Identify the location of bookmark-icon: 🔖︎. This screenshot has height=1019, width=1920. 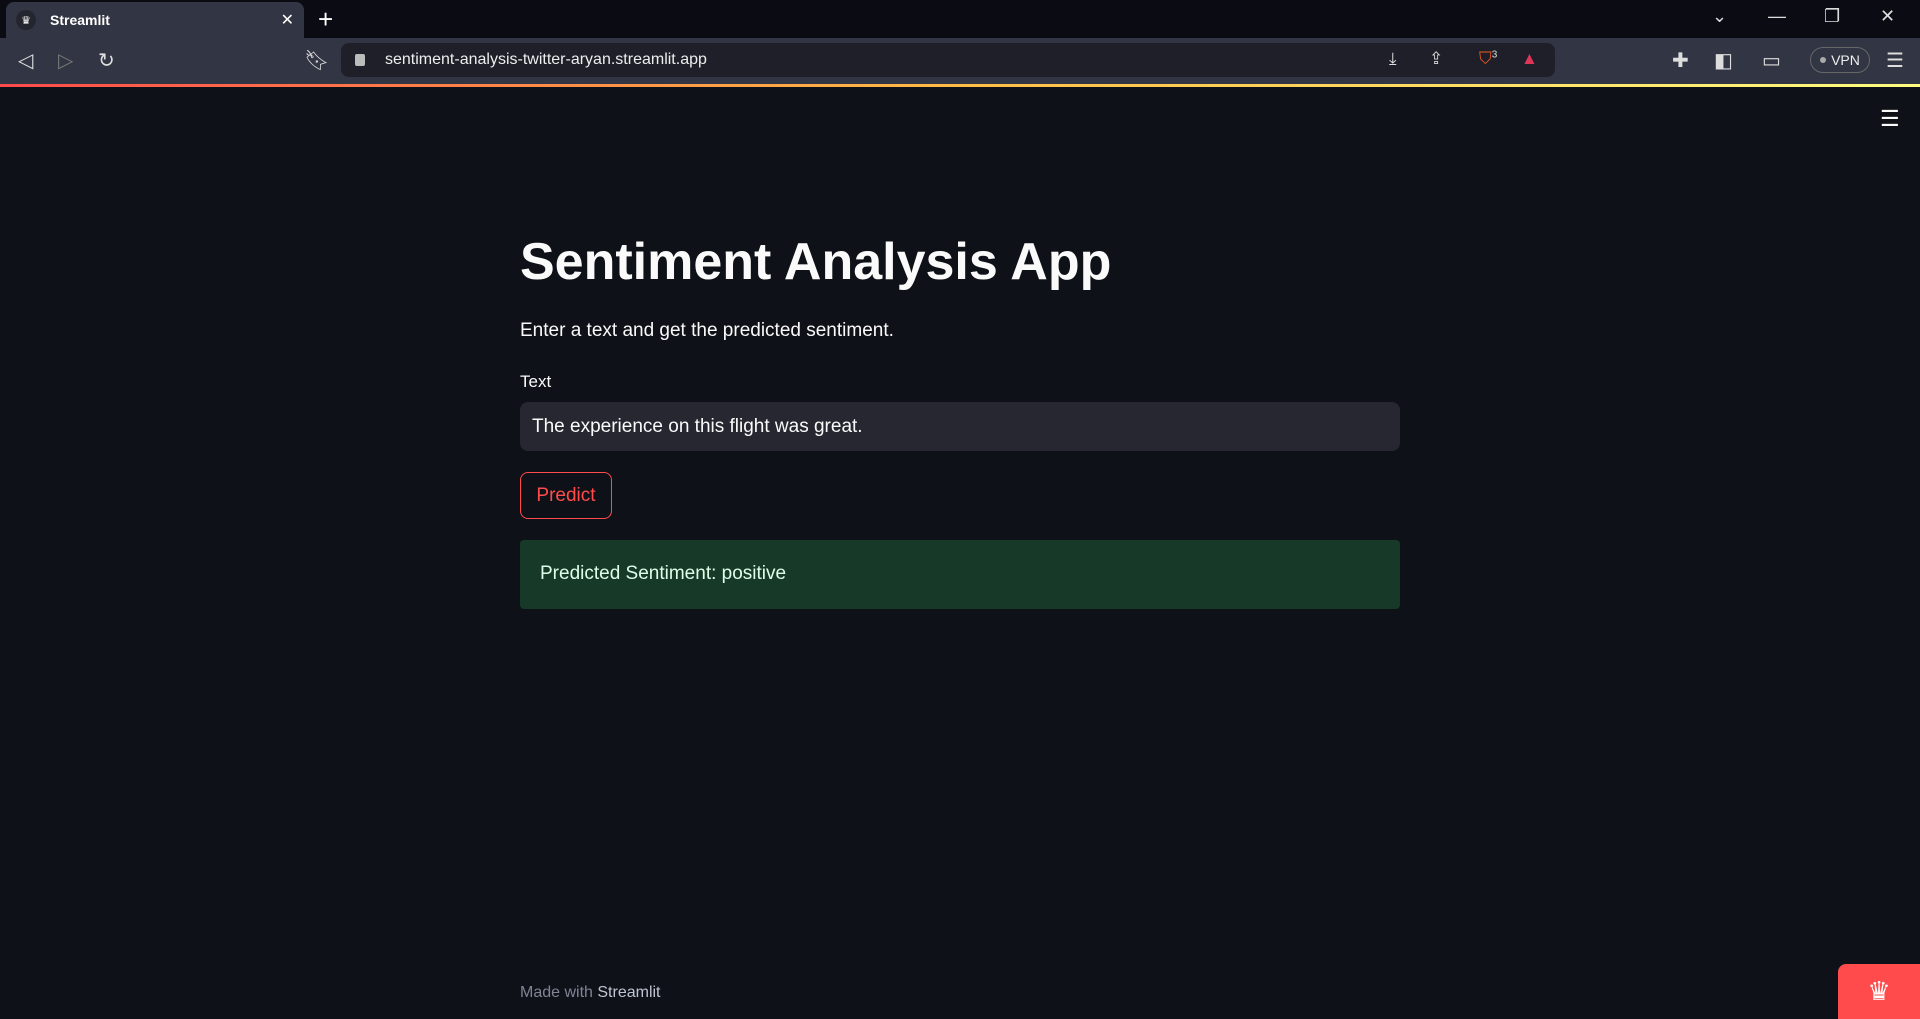
(316, 60).